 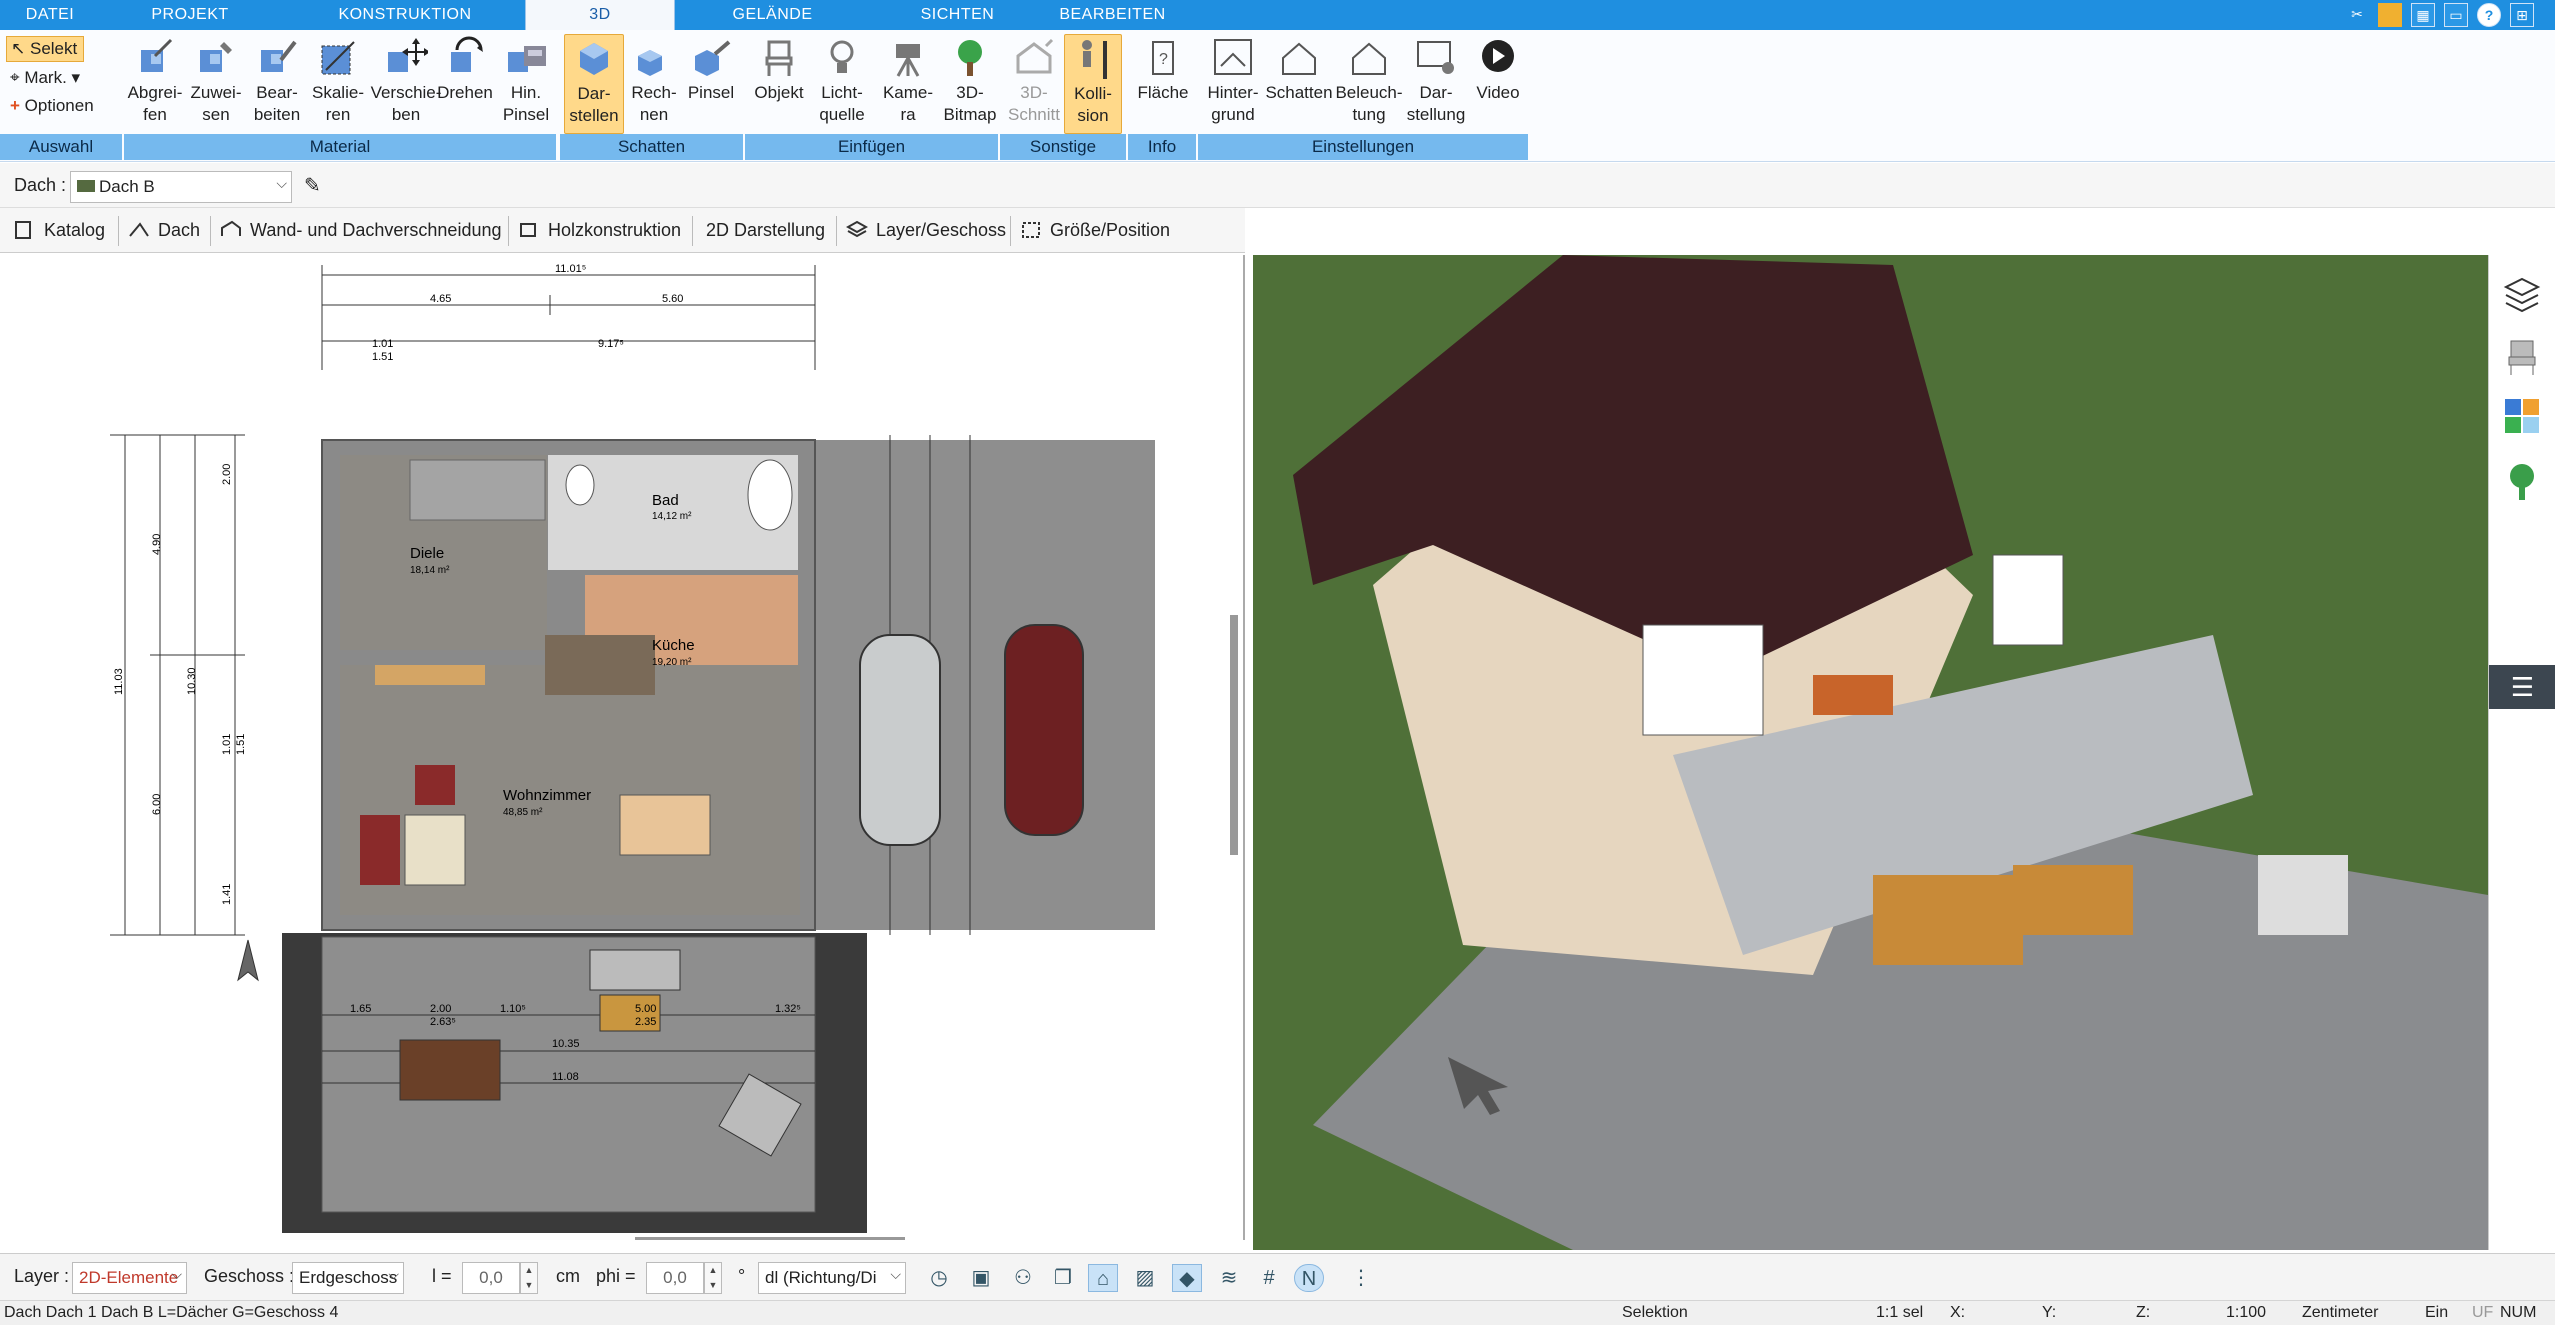 I want to click on roof-select: Dach B, so click(x=181, y=187).